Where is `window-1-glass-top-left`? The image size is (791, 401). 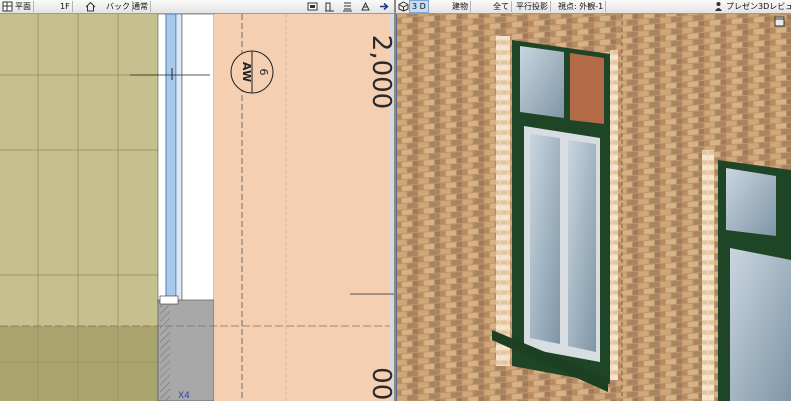 window-1-glass-top-left is located at coordinates (542, 82).